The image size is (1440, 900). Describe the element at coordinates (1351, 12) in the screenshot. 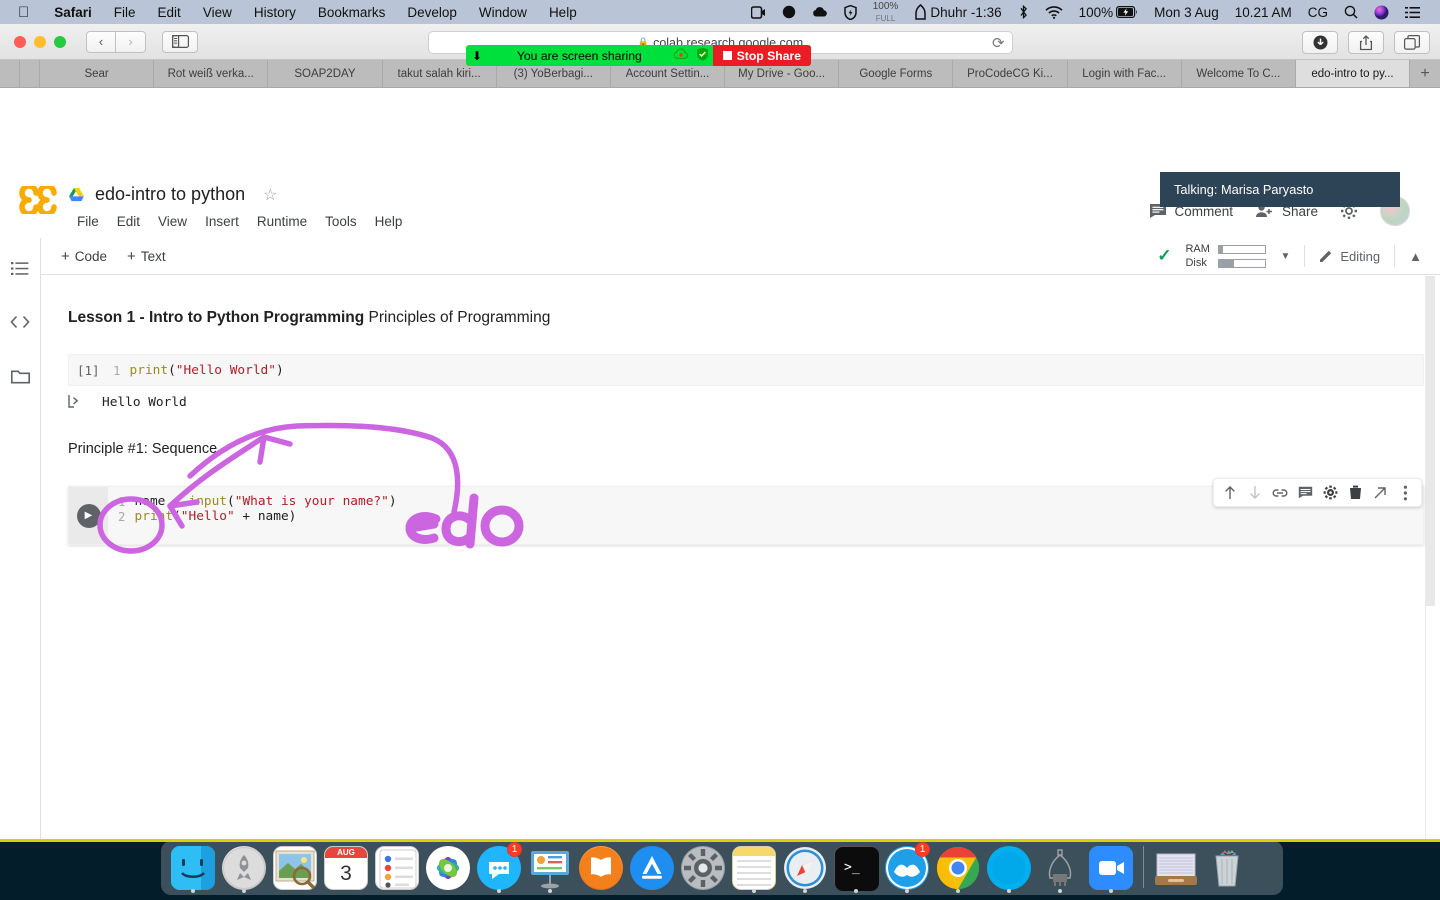

I see `spotlight-search-icon` at that location.